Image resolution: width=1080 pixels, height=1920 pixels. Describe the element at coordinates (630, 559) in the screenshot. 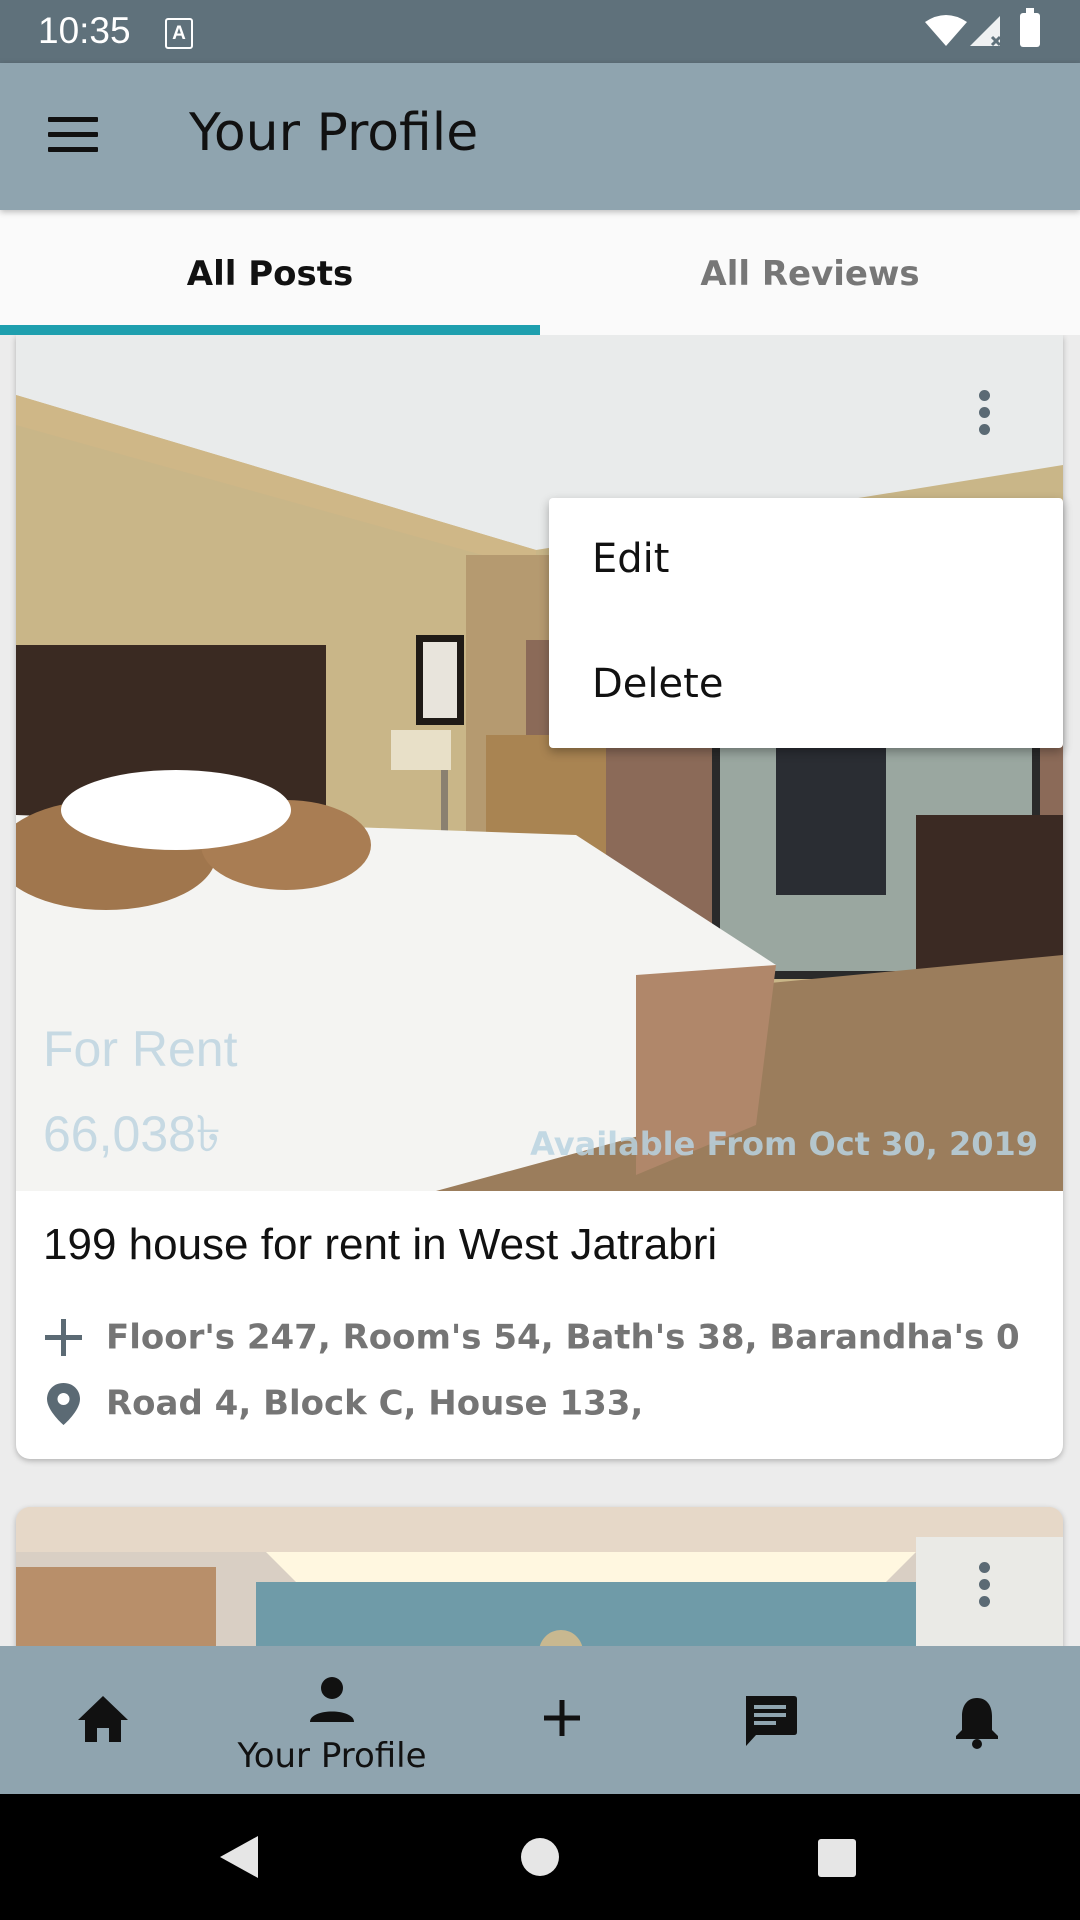

I see `menu-item-edit: Edit` at that location.